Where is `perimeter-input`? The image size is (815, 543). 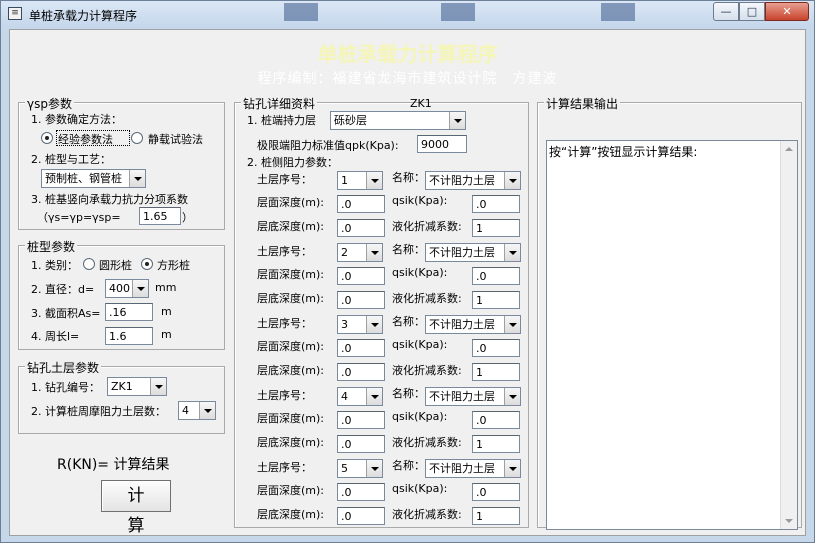
perimeter-input is located at coordinates (129, 336).